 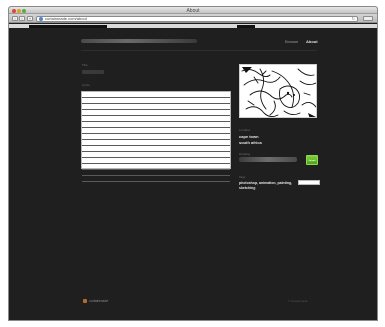 I want to click on tags-label: Tags, so click(x=242, y=177).